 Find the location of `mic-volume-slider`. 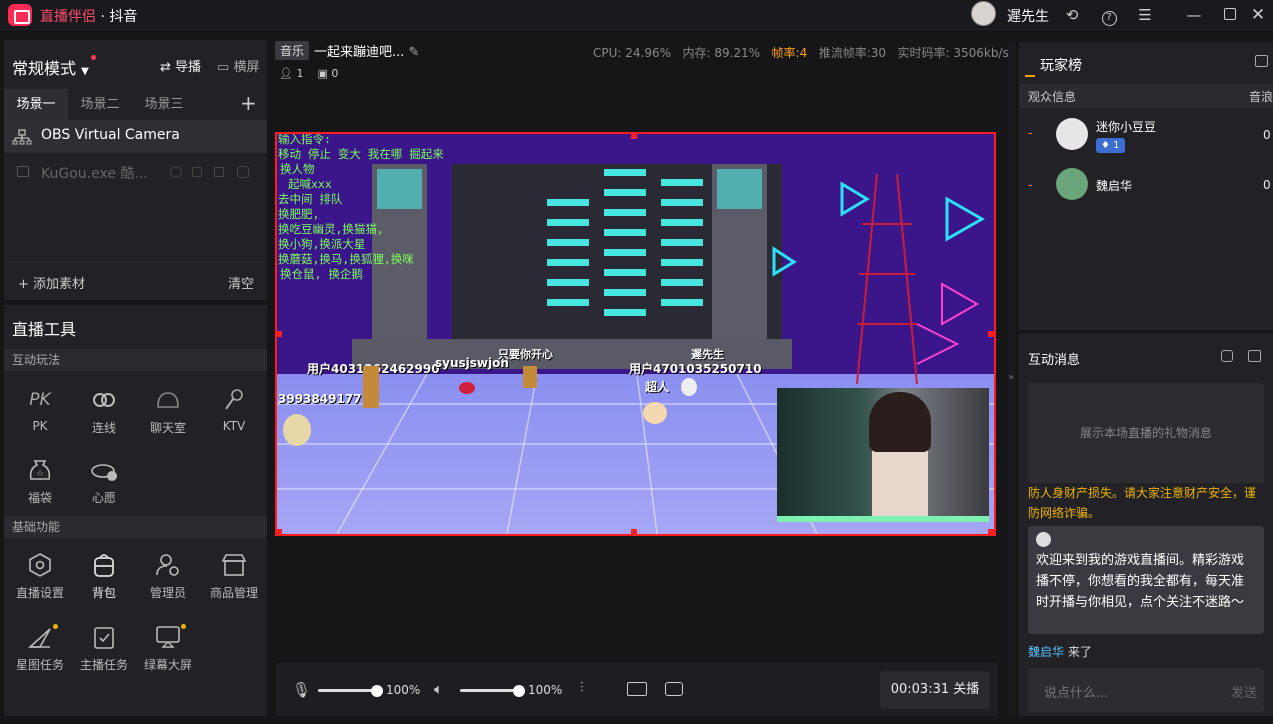

mic-volume-slider is located at coordinates (348, 690).